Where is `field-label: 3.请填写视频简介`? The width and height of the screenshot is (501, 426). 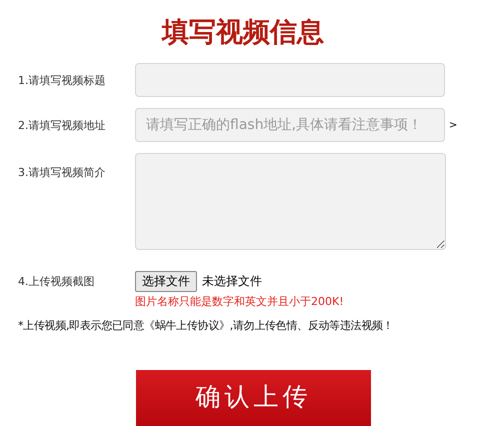
field-label: 3.请填写视频简介 is located at coordinates (62, 172).